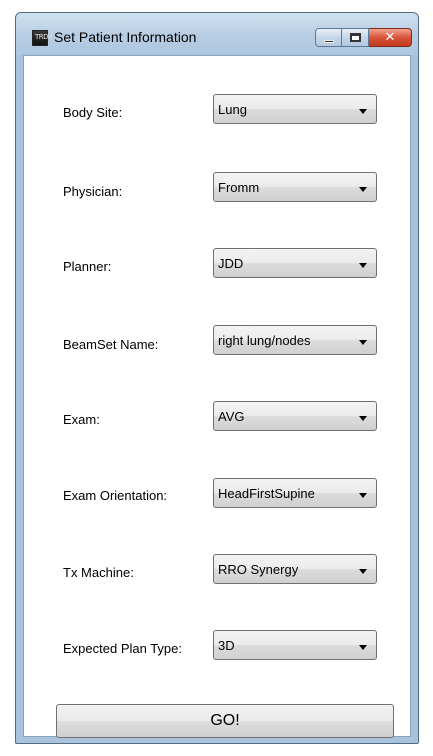 The width and height of the screenshot is (433, 756). What do you see at coordinates (98, 572) in the screenshot?
I see `tx-machine-label: Tx Machine:` at bounding box center [98, 572].